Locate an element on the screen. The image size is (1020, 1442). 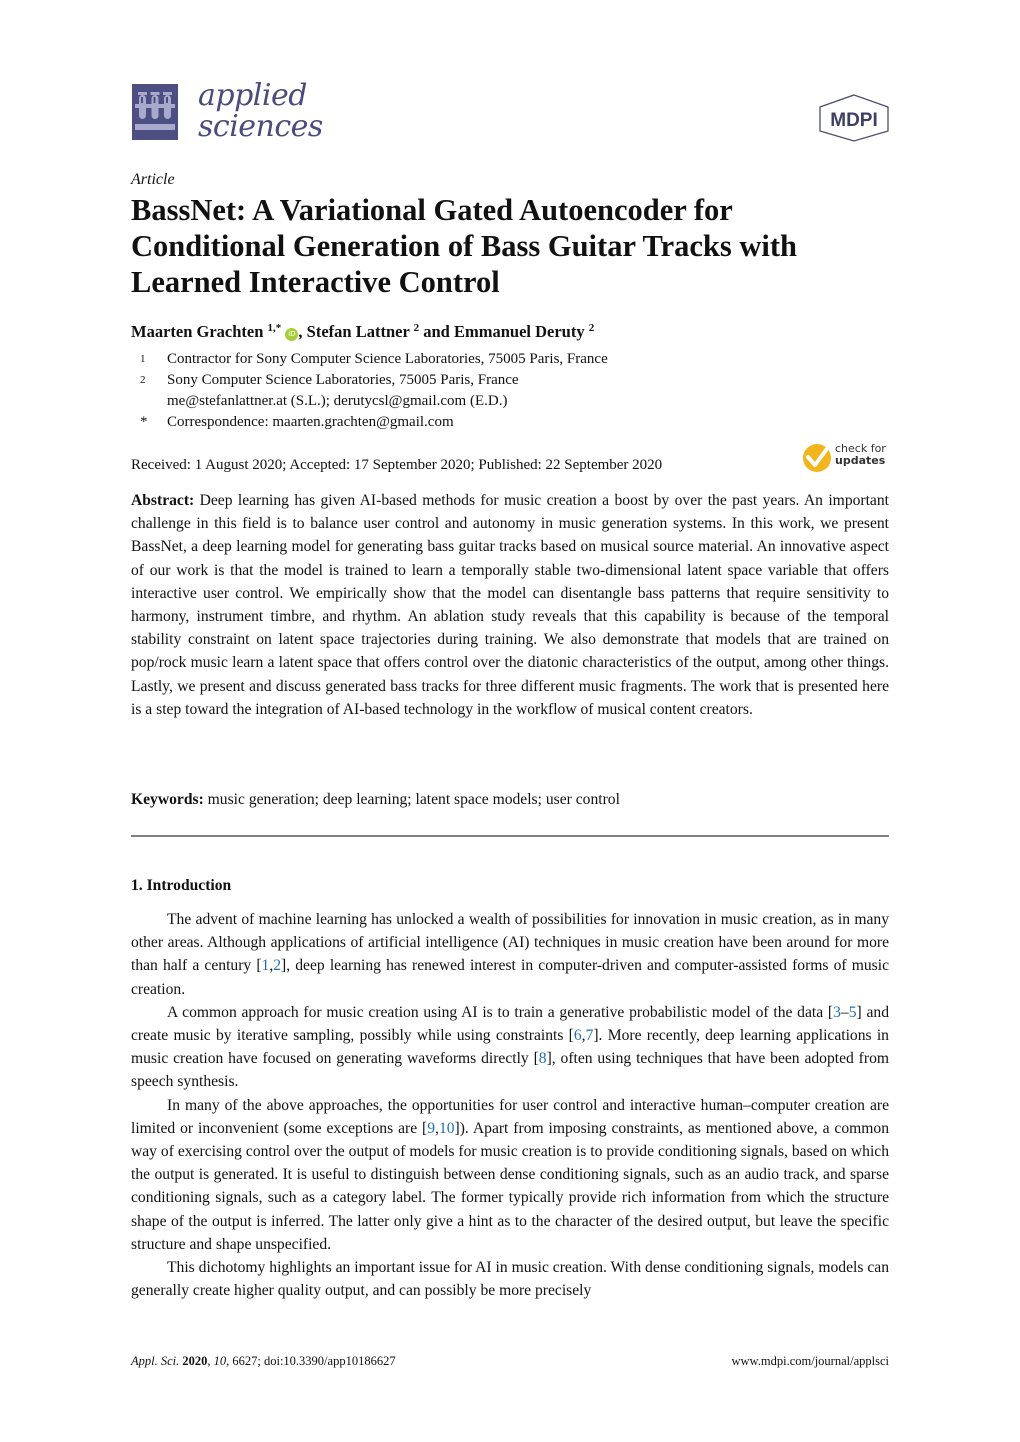
affiliation-mark: 2 is located at coordinates (143, 380).